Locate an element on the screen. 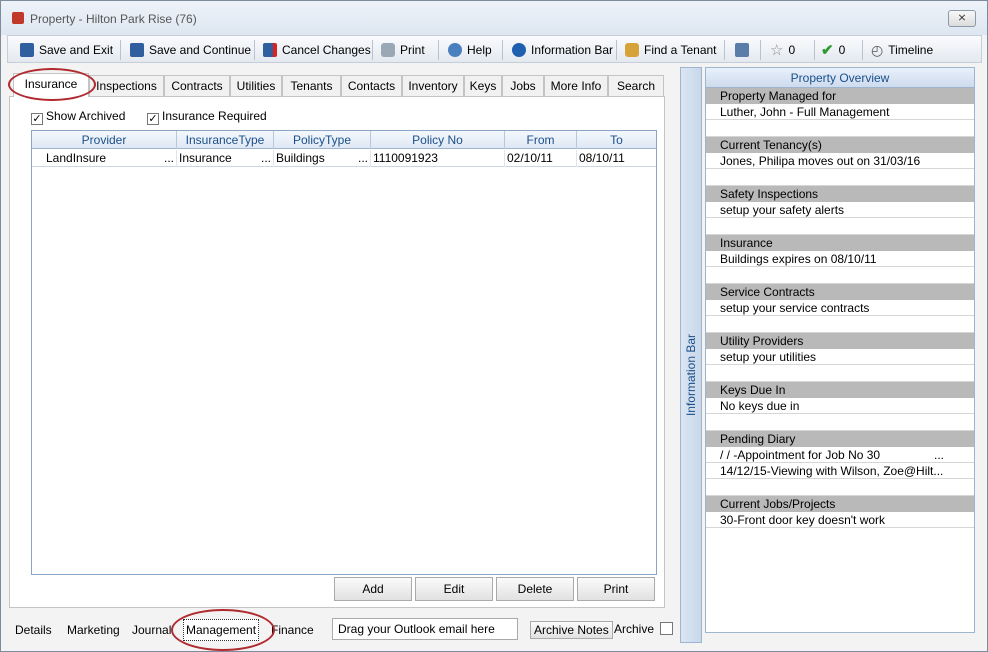 Image resolution: width=988 pixels, height=652 pixels. delete-button: Delete is located at coordinates (535, 589).